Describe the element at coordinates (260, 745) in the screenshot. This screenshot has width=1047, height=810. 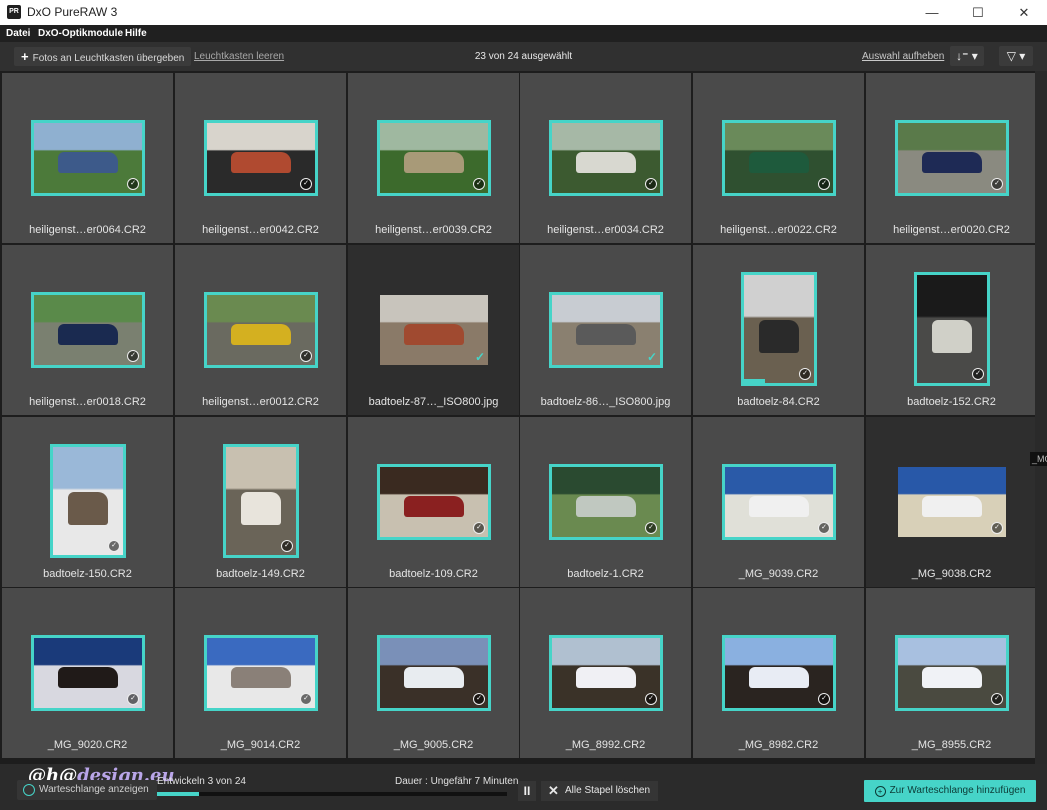
I see `photo-filename: _MG_9014.CR2` at that location.